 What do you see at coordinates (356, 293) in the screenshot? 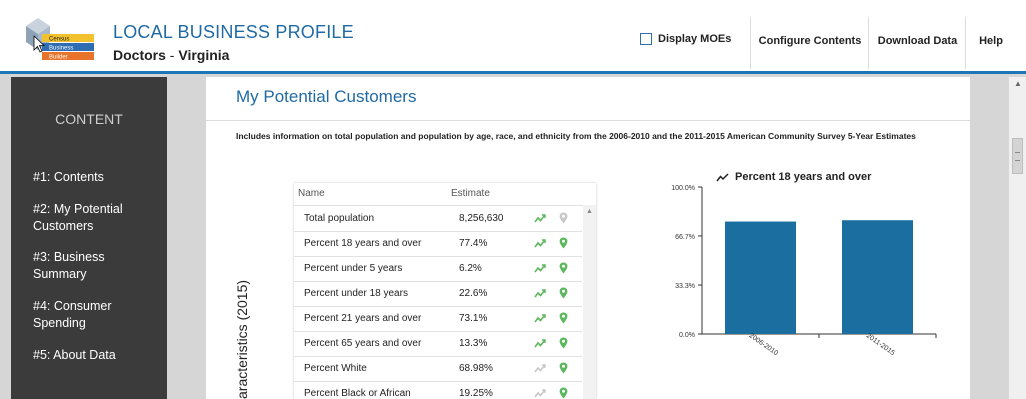
I see `row-name: Percent under 18 years` at bounding box center [356, 293].